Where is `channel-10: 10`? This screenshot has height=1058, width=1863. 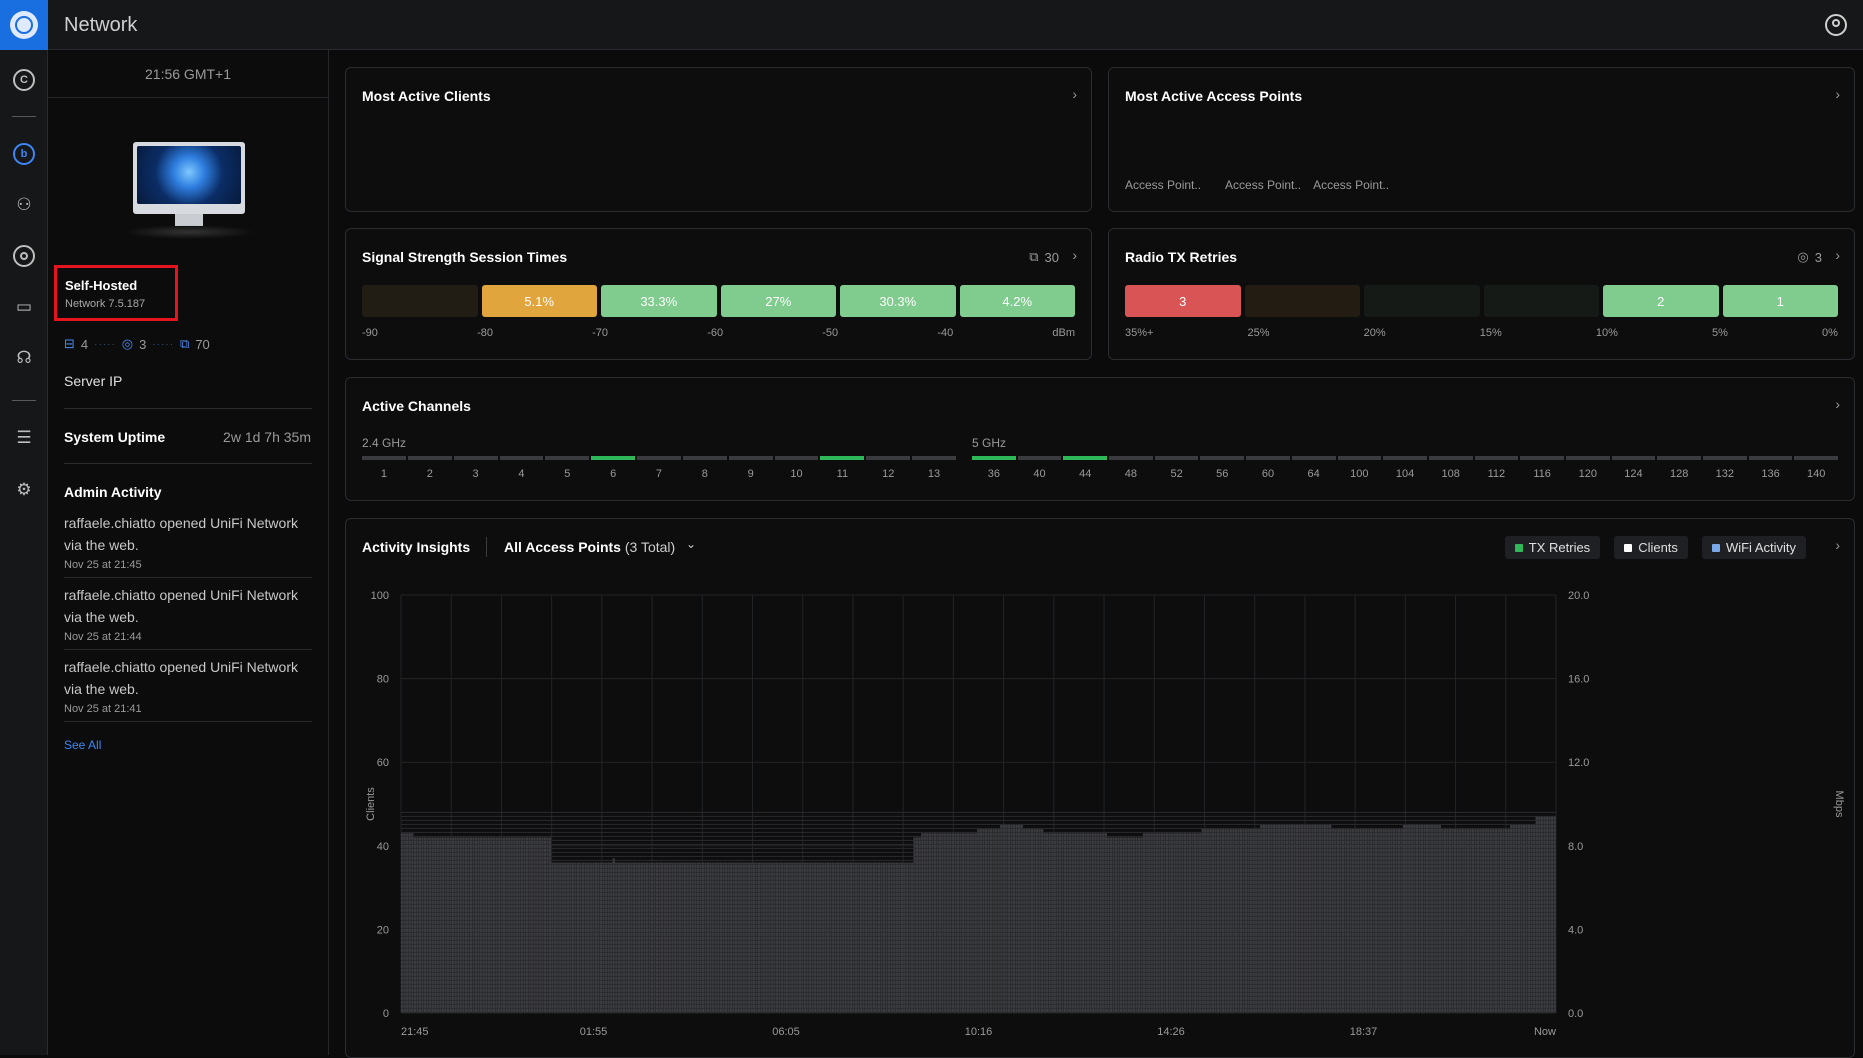
channel-10: 10 is located at coordinates (796, 468).